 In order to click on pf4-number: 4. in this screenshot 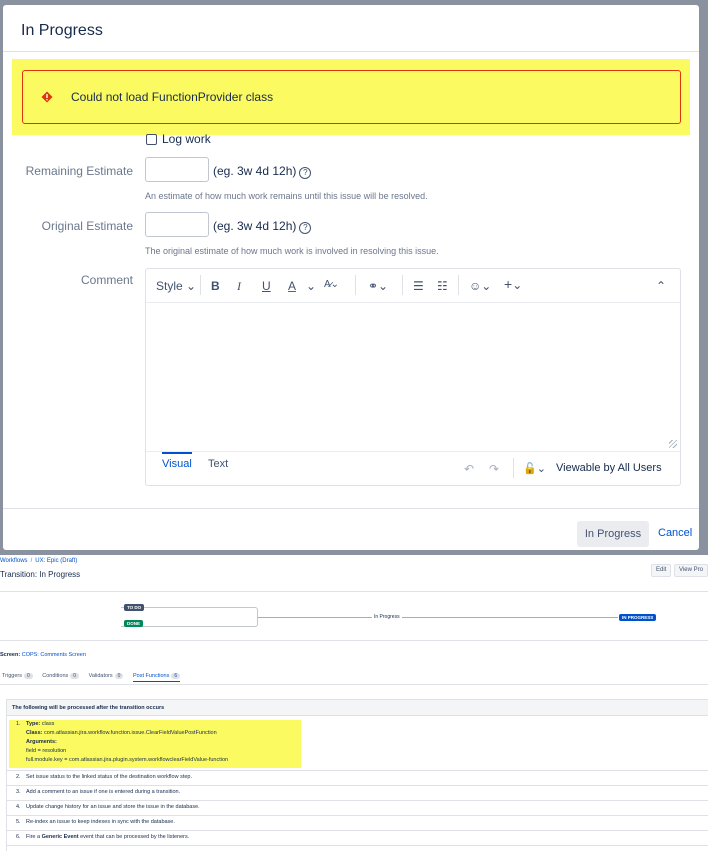, I will do `click(18, 807)`.